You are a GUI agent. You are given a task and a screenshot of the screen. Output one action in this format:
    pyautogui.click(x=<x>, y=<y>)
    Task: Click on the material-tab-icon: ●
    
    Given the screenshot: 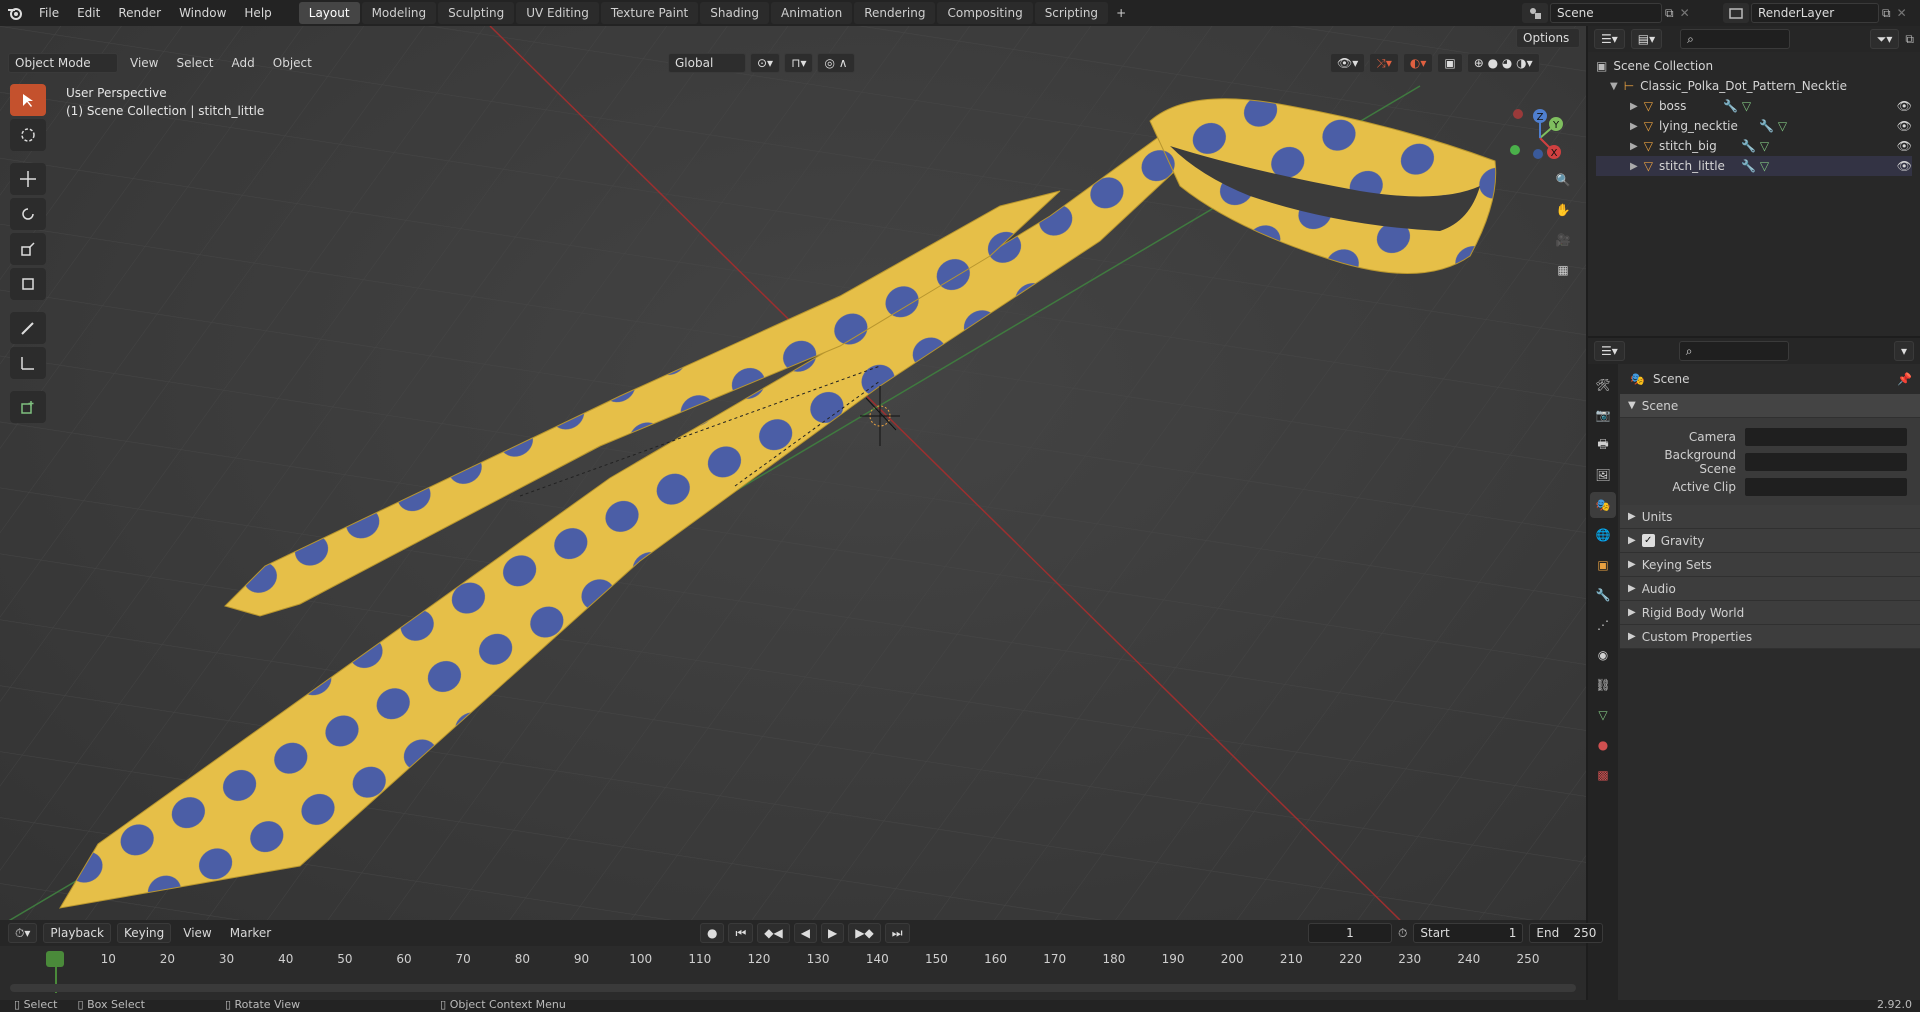 What is the action you would take?
    pyautogui.click(x=1603, y=745)
    